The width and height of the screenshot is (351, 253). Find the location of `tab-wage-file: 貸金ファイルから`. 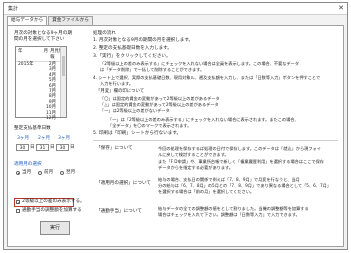

tab-wage-file: 貸金ファイルから is located at coordinates (70, 20).